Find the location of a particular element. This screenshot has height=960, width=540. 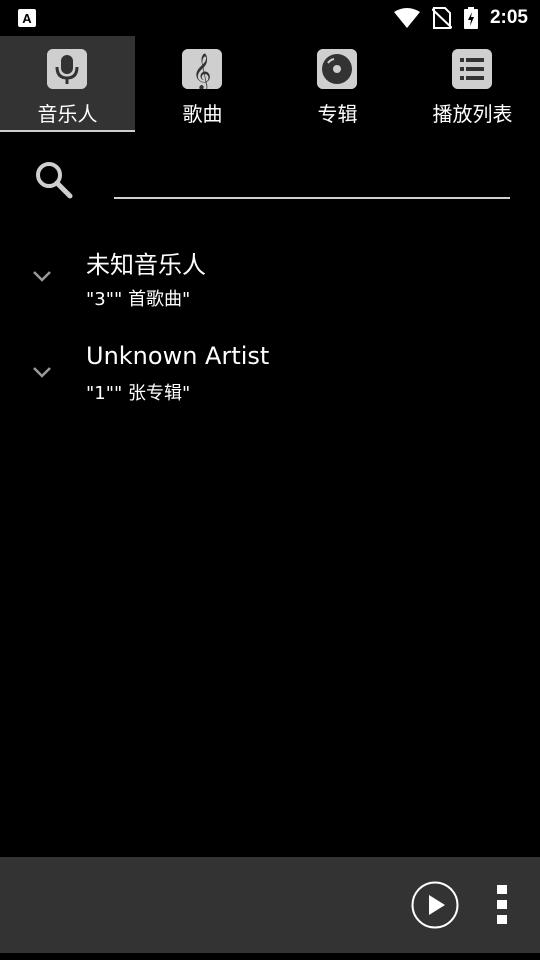

list-icon is located at coordinates (472, 69).